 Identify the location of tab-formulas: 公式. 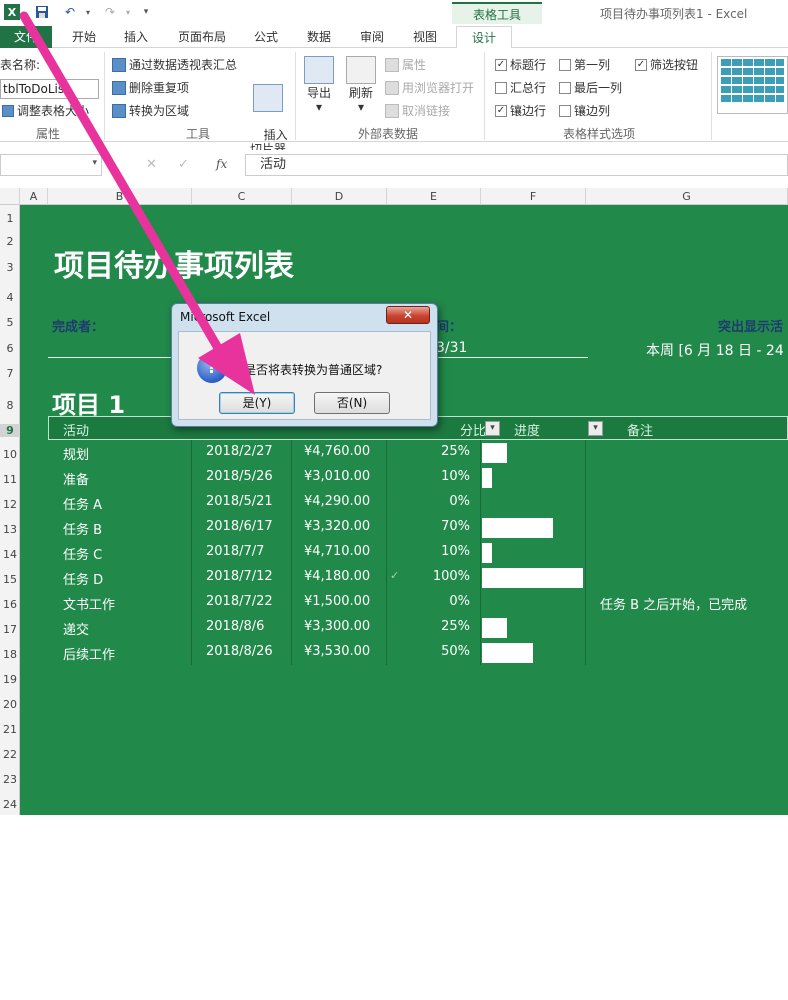
(266, 37).